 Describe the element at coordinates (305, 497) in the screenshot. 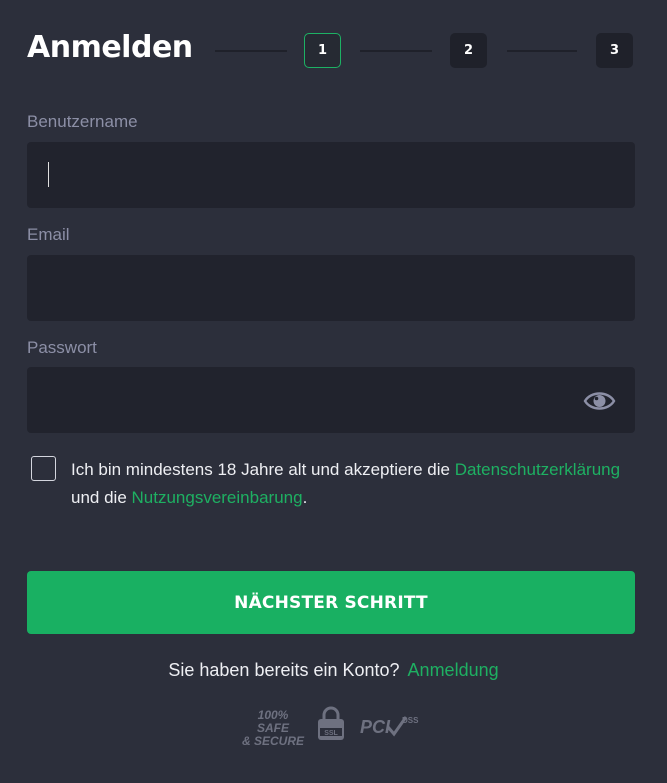

I see `terms-text-part: .` at that location.